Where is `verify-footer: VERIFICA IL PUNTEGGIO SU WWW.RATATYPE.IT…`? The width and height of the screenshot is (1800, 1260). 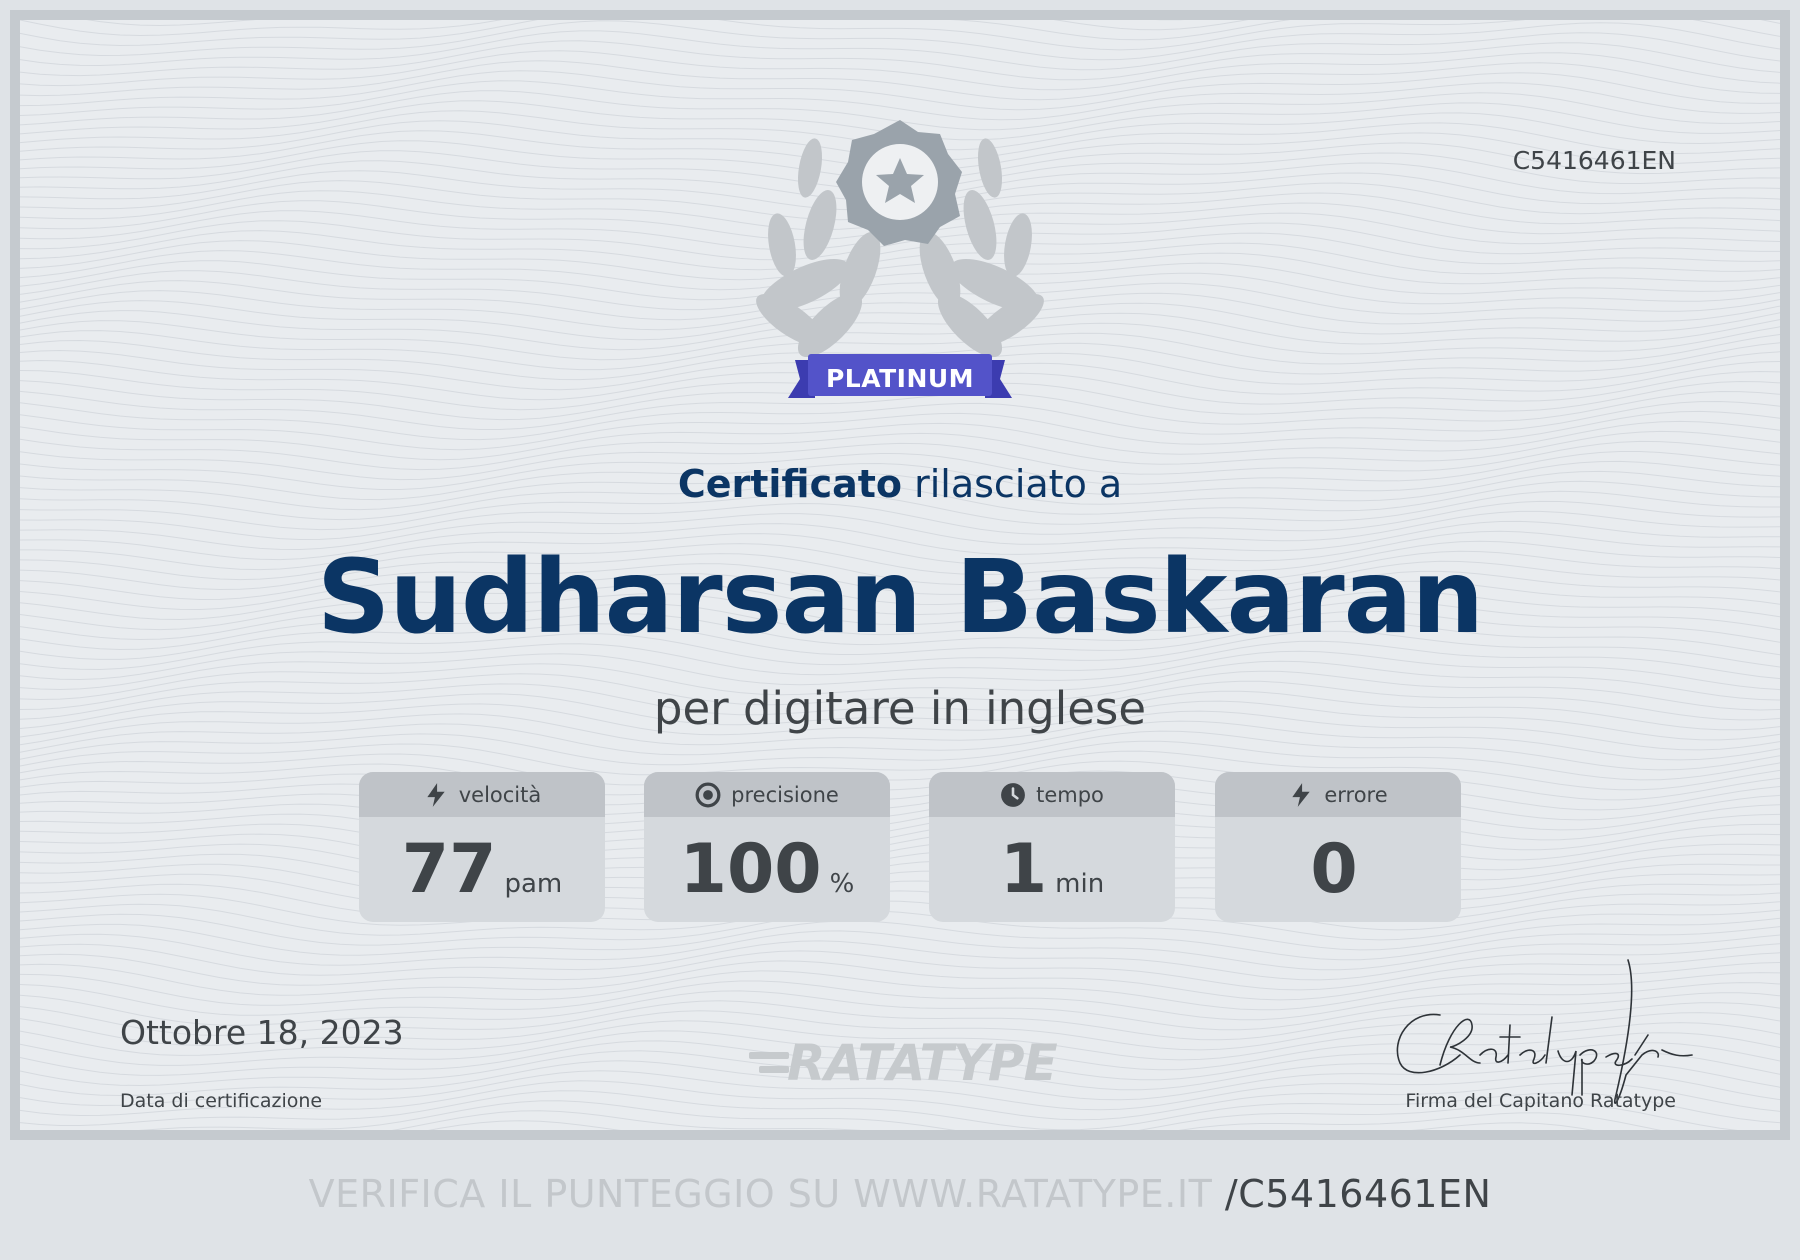
verify-footer: VERIFICA IL PUNTEGGIO SU WWW.RATATYPE.IT… is located at coordinates (900, 1194).